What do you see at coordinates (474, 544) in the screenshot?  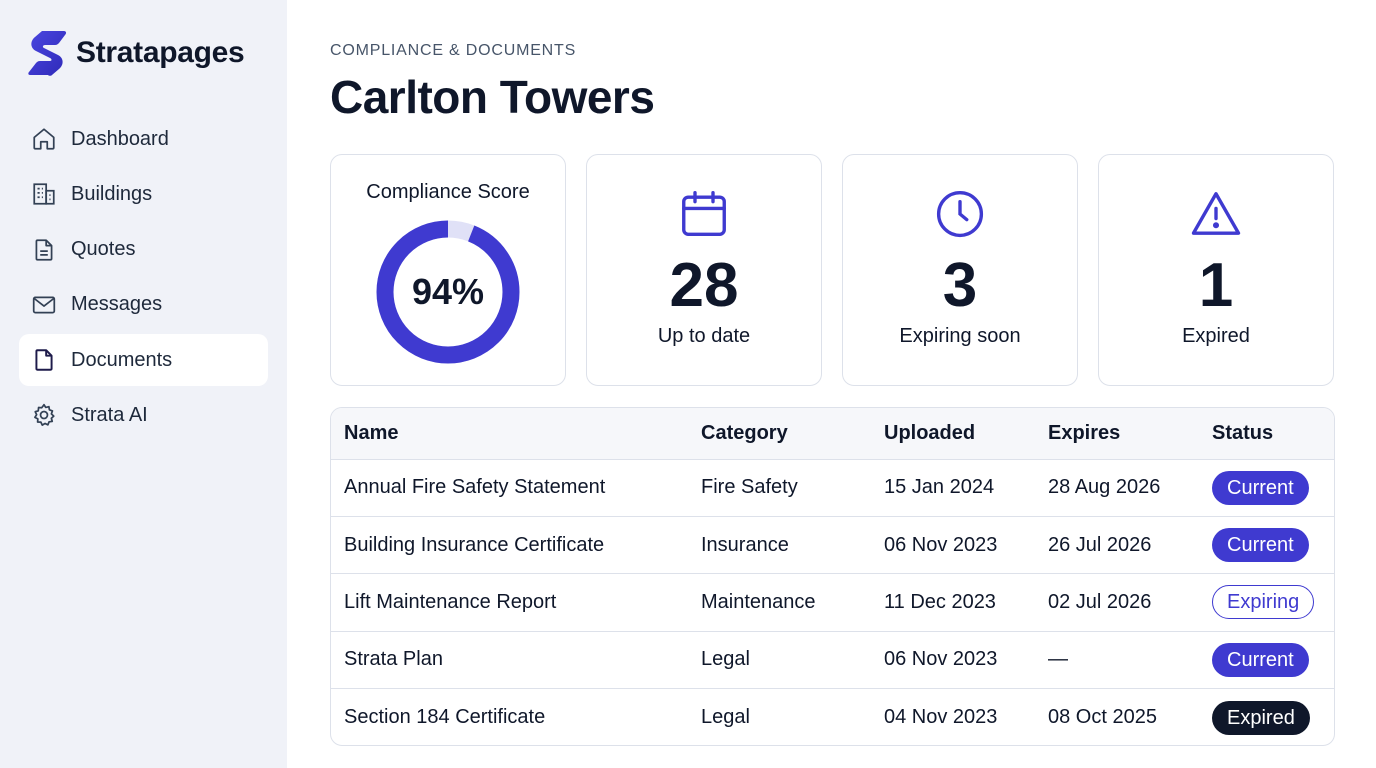 I see `cell-name: Building Insurance Certificate` at bounding box center [474, 544].